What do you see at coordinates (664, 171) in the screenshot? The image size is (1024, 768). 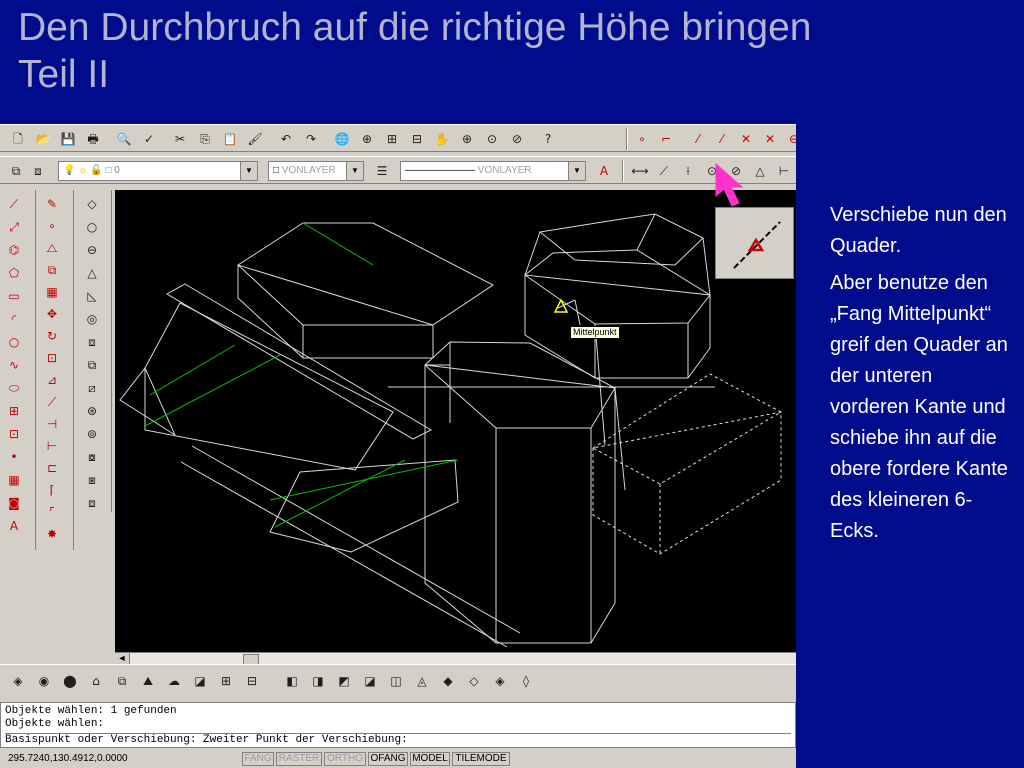 I see `dimension-tool-icon: ⟋` at bounding box center [664, 171].